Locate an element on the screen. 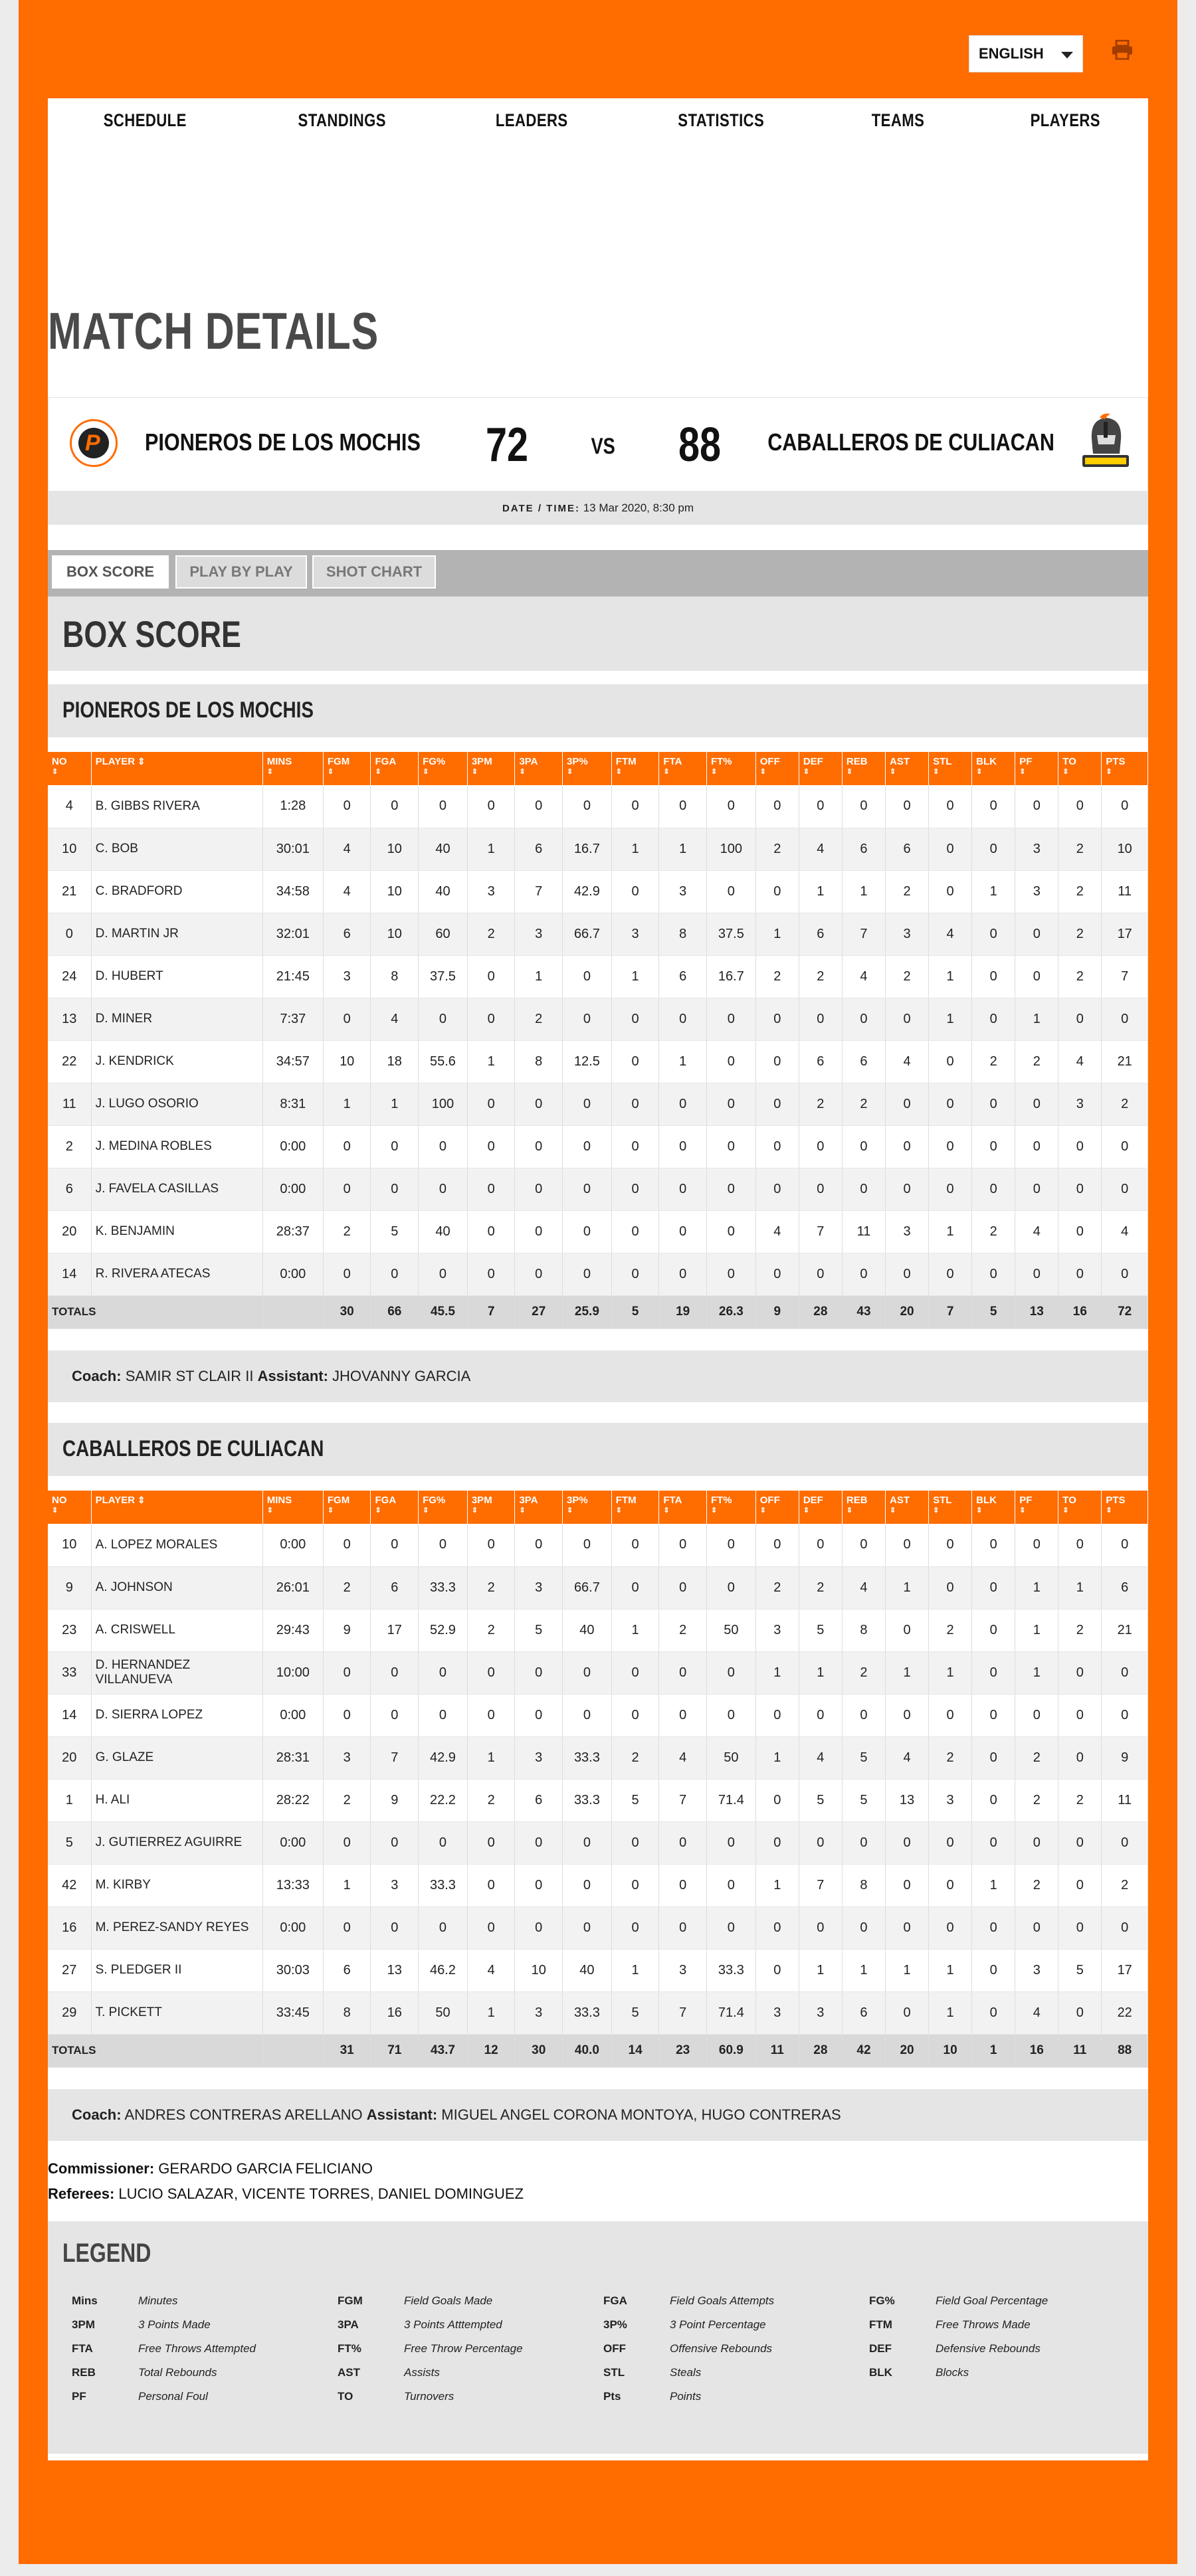  player-name: M. KIRBY is located at coordinates (177, 1885).